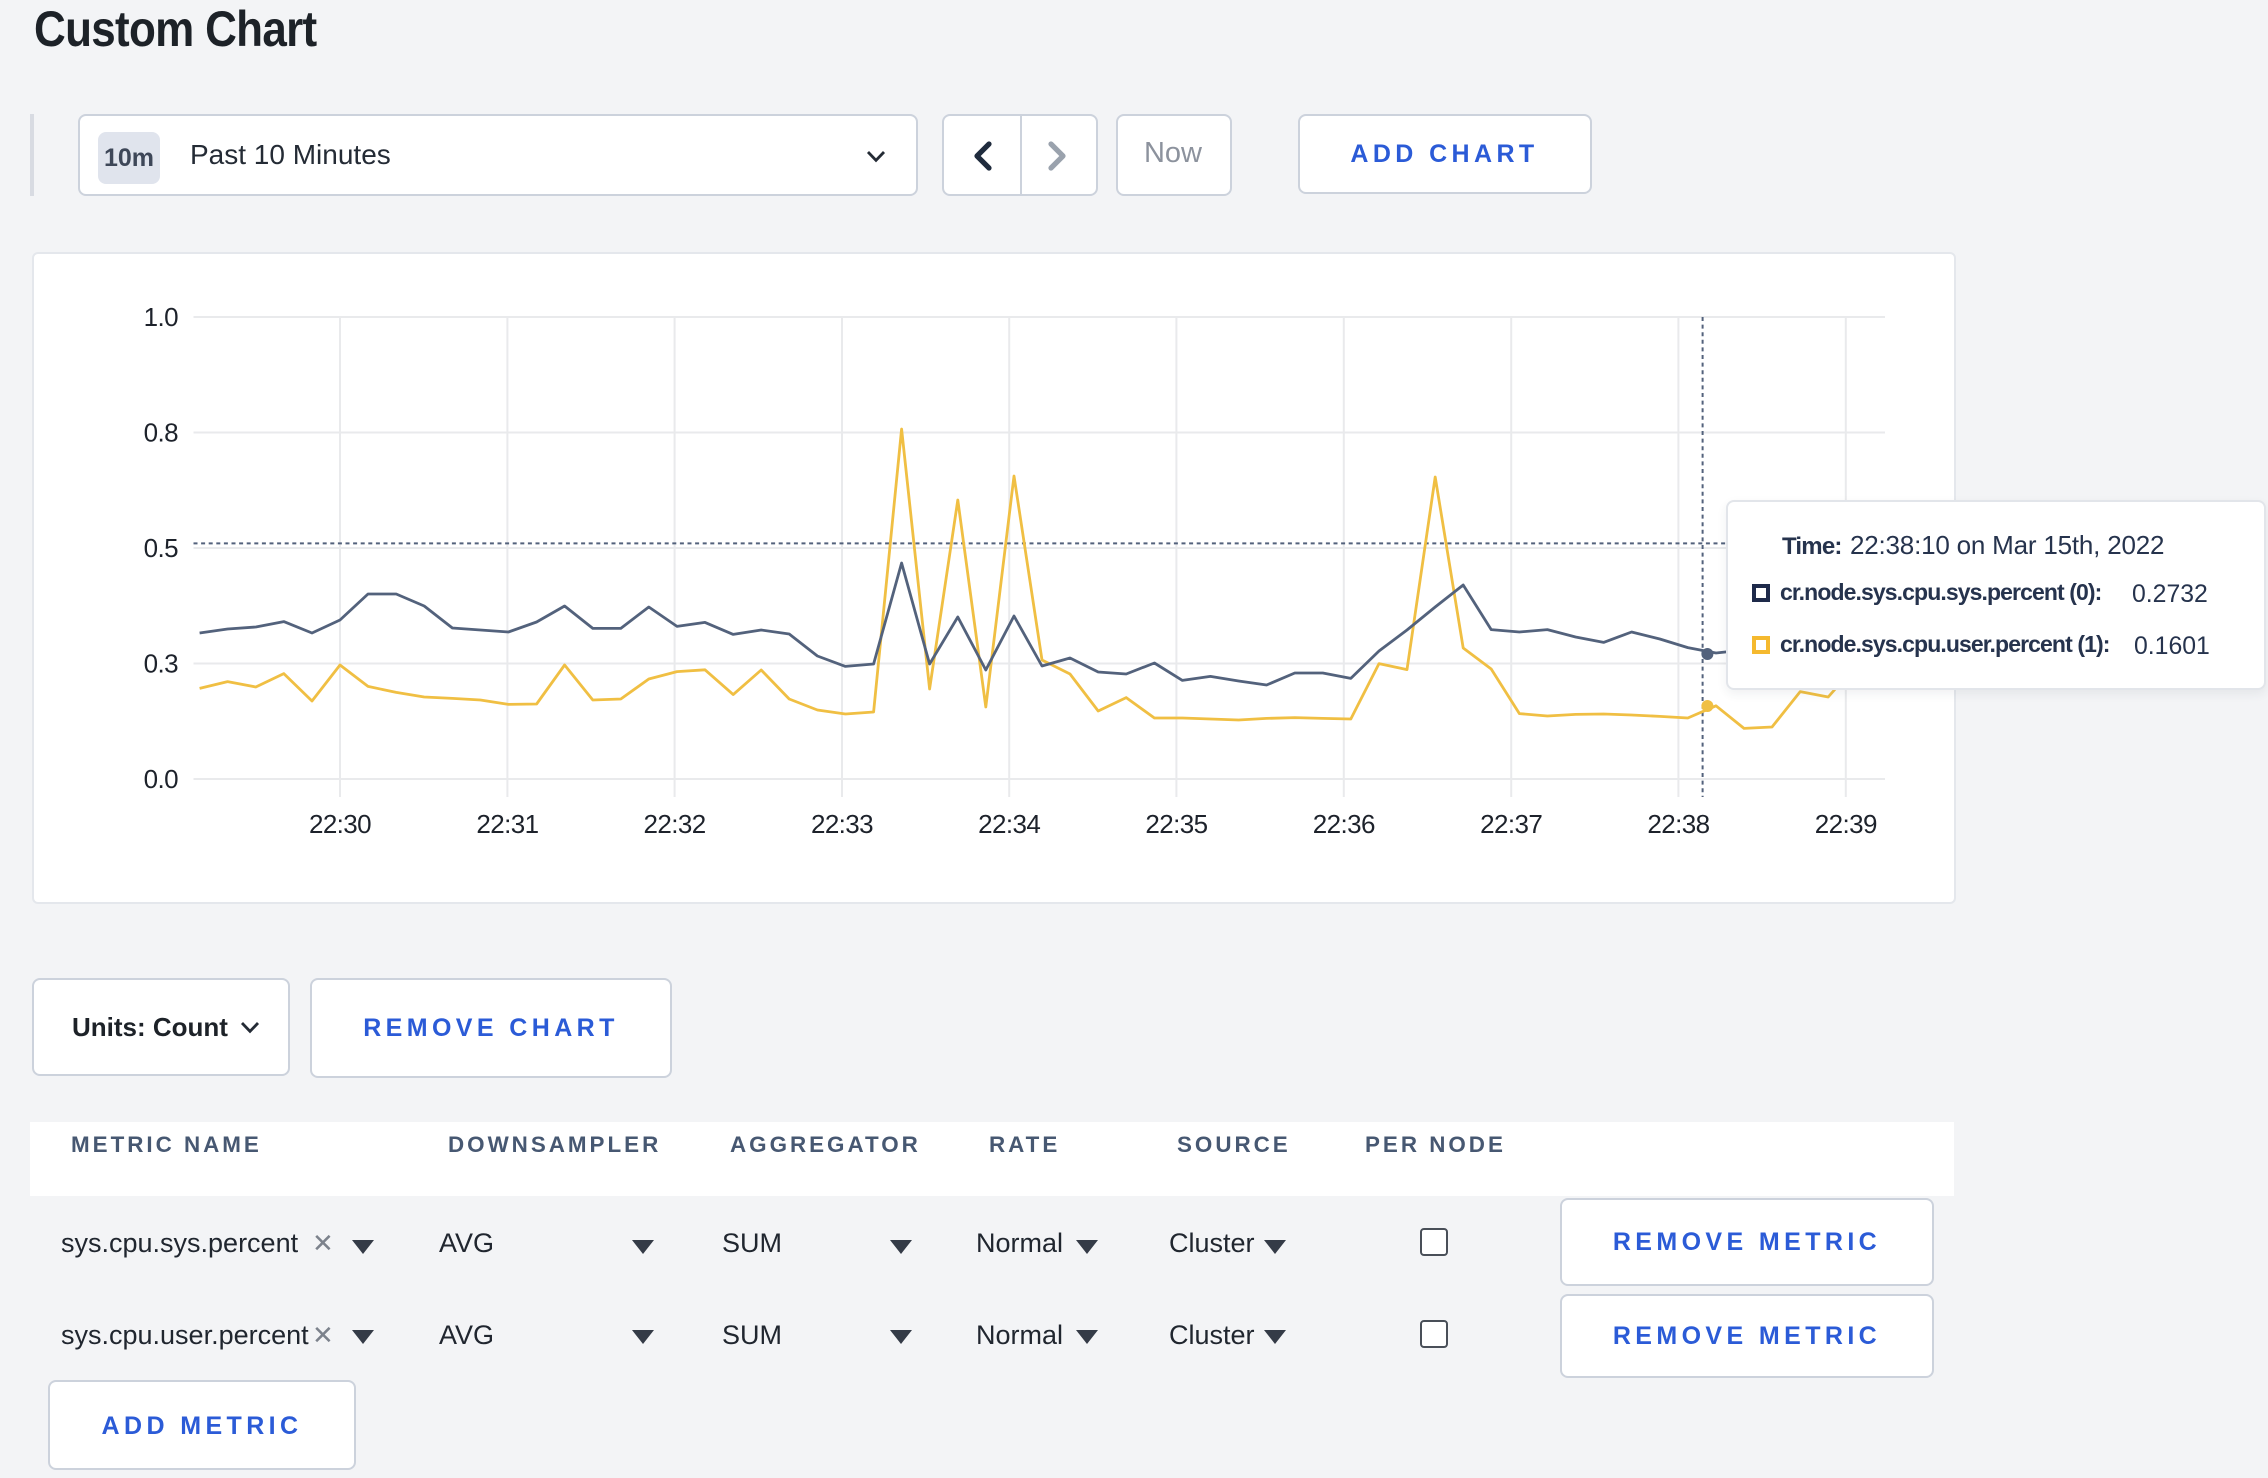 Image resolution: width=2268 pixels, height=1478 pixels. Describe the element at coordinates (160, 432) in the screenshot. I see `svg-text: 0.8` at that location.